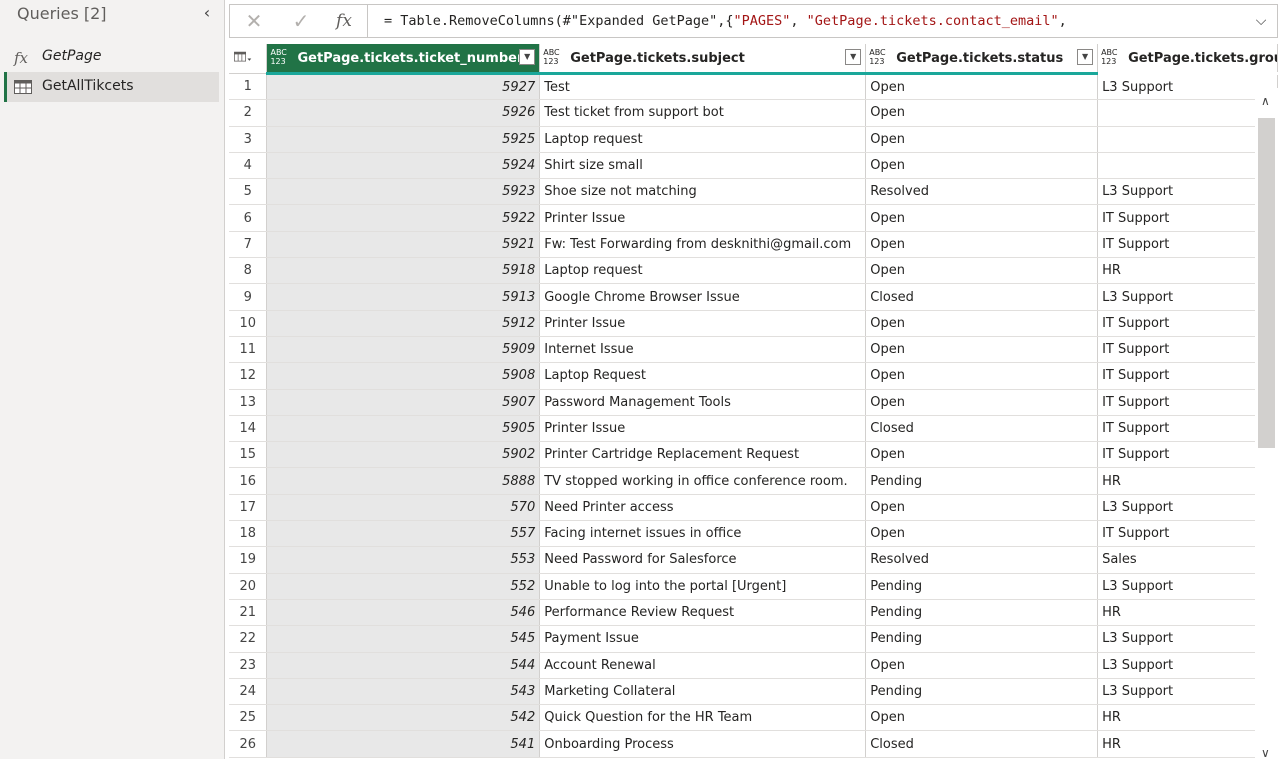 This screenshot has width=1284, height=760. Describe the element at coordinates (403, 113) in the screenshot. I see `ticket-number-cell: 5926` at that location.